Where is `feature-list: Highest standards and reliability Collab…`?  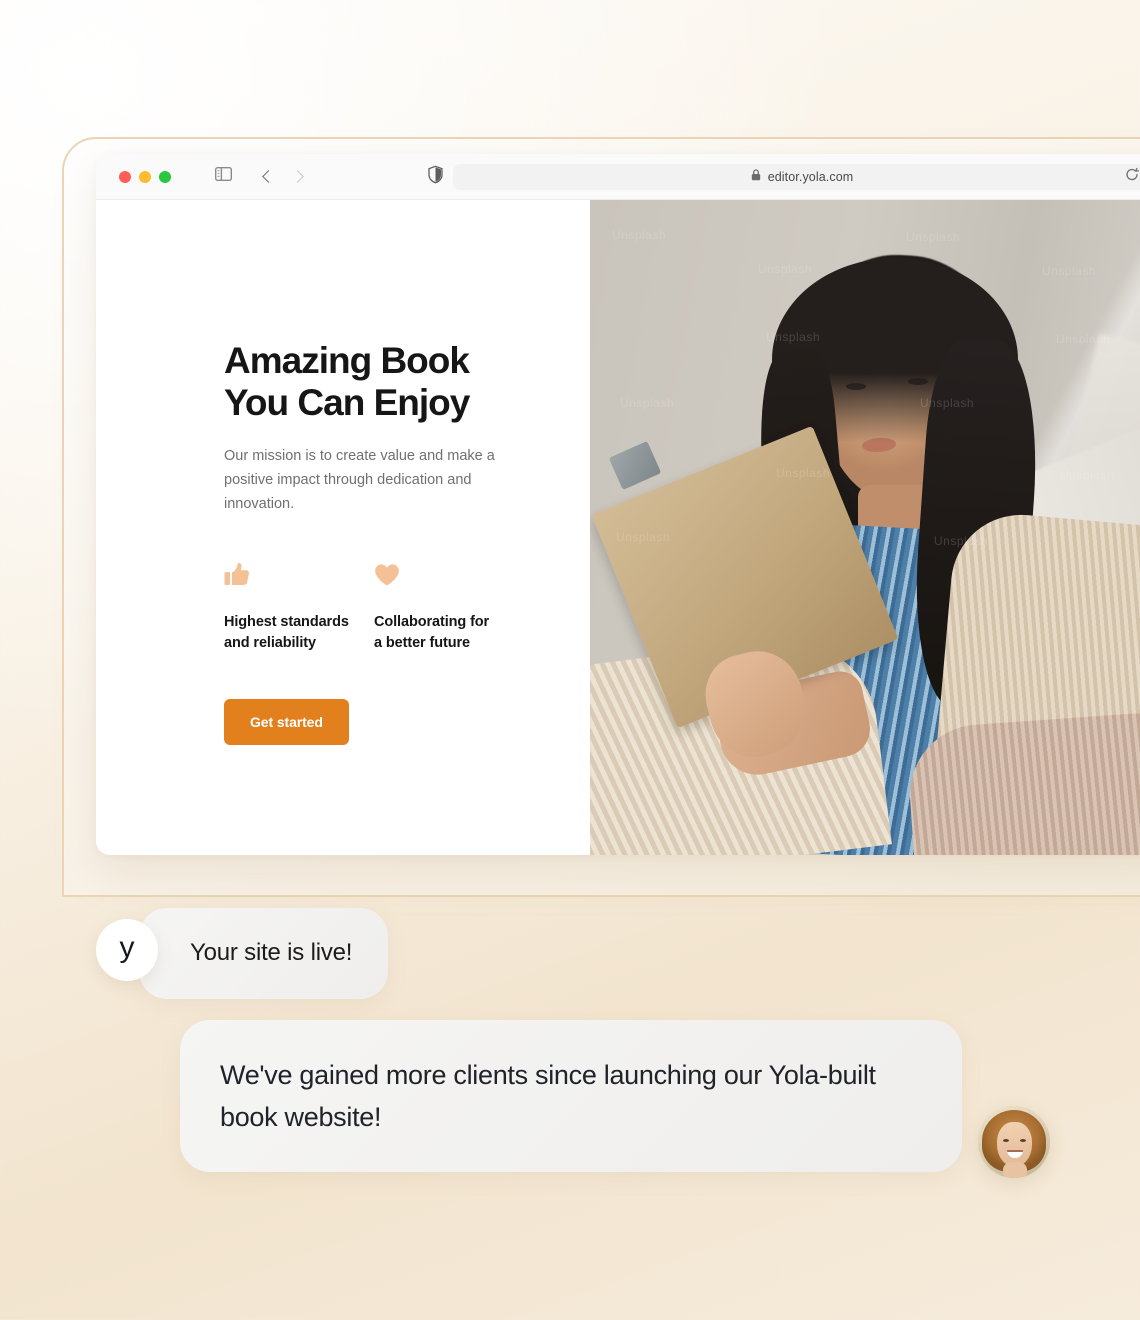 feature-list: Highest standards and reliability Collab… is located at coordinates (374, 608).